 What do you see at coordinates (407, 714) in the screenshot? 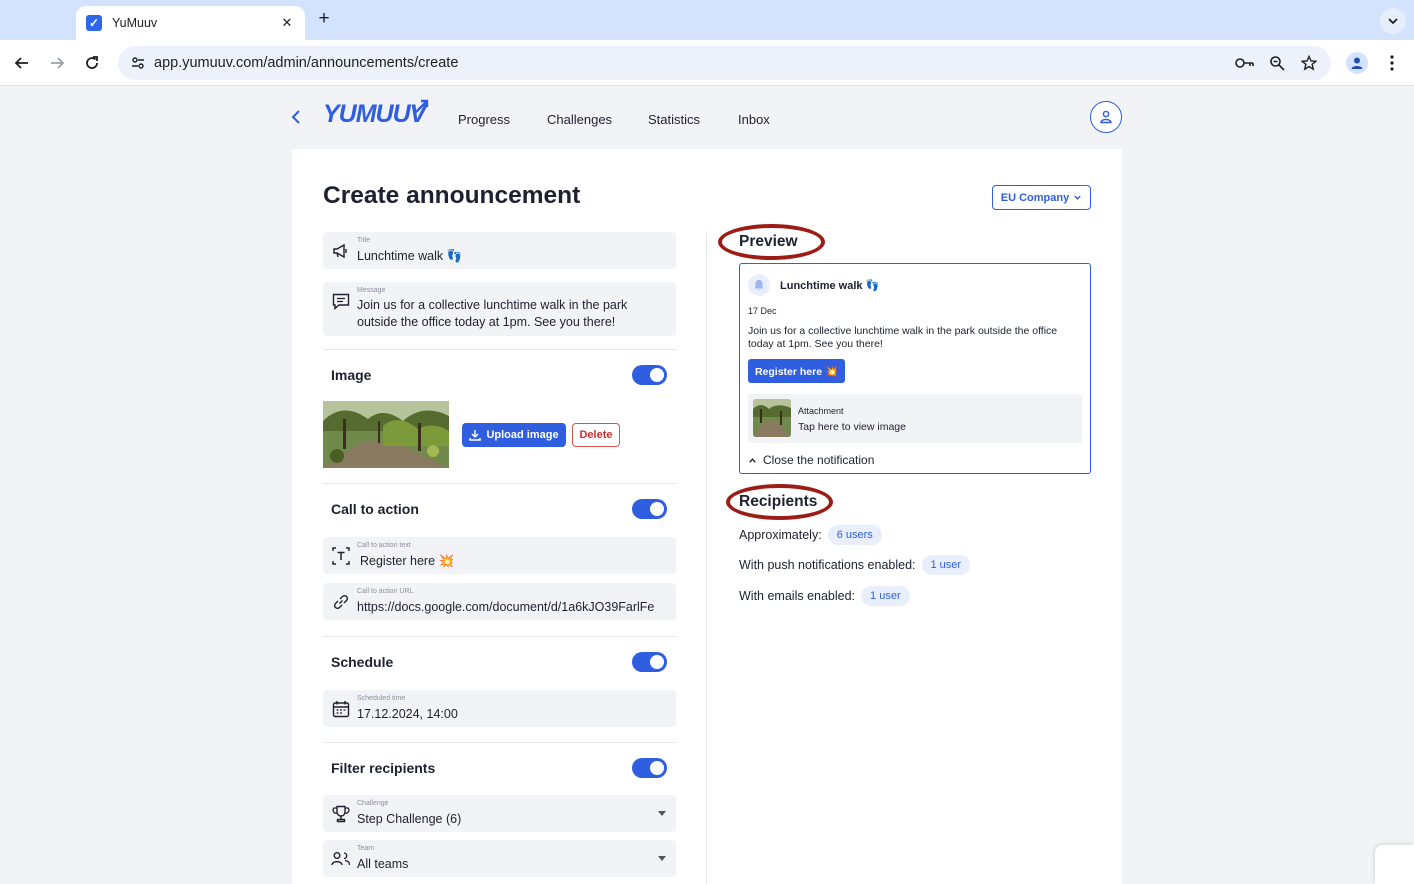
I see `scheduled-time-value: 17.12.2024, 14:00` at bounding box center [407, 714].